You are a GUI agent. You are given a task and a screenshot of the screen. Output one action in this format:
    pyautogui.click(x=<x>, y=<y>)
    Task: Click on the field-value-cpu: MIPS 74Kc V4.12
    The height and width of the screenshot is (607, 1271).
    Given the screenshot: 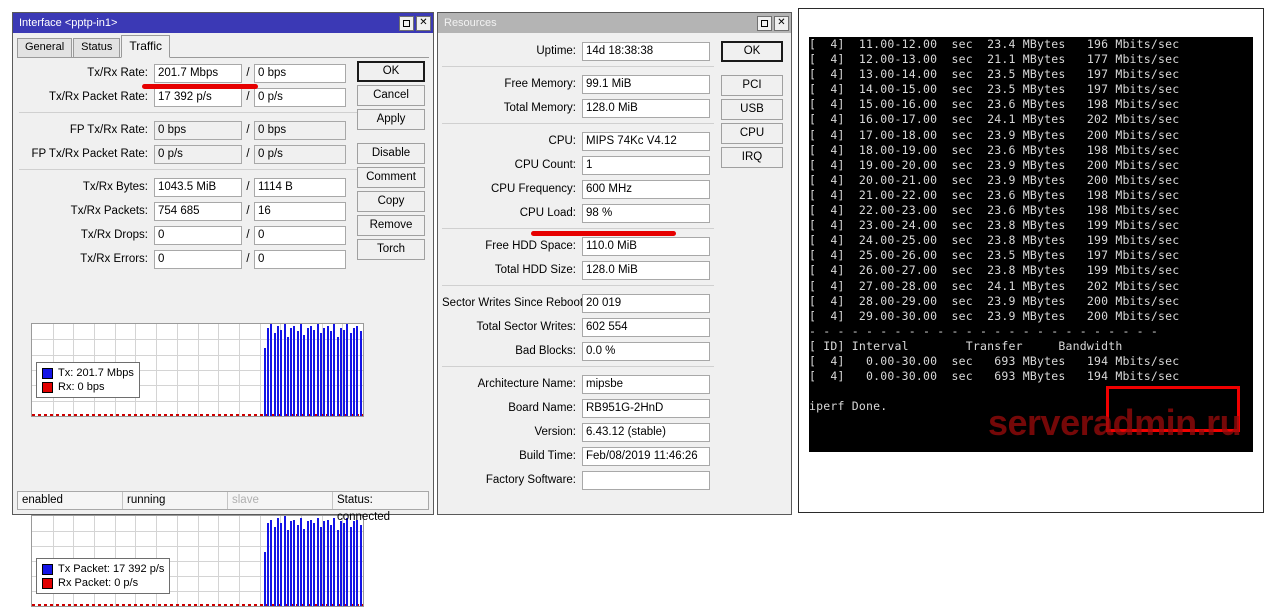 What is the action you would take?
    pyautogui.click(x=646, y=141)
    